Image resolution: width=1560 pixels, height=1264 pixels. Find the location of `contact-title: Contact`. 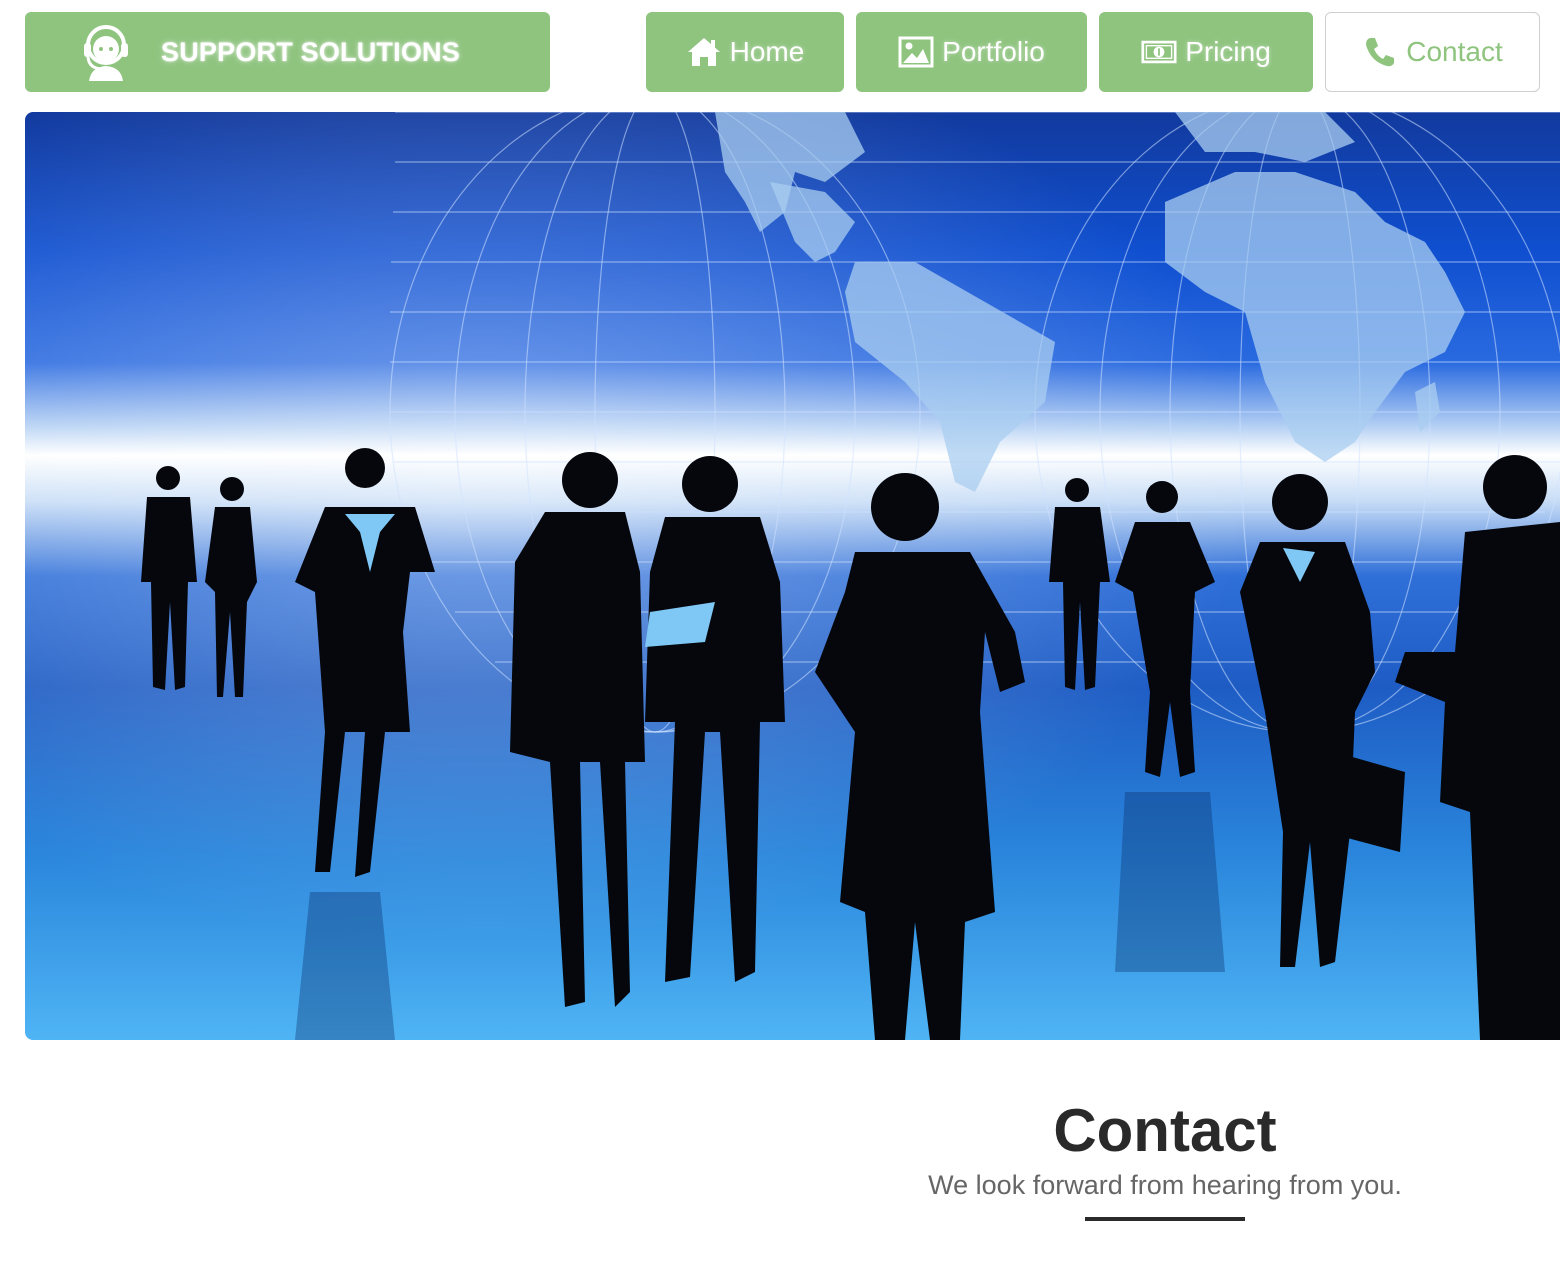

contact-title: Contact is located at coordinates (1165, 1130).